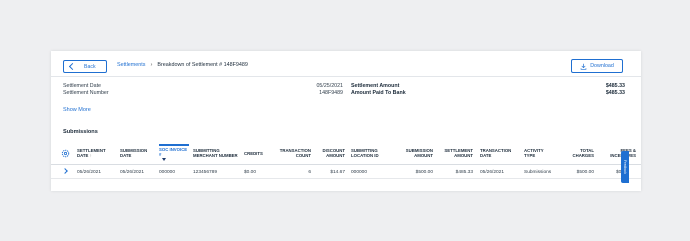 This screenshot has width=690, height=241. Describe the element at coordinates (337, 172) in the screenshot. I see `cell-discount-amount: $14.67` at that location.